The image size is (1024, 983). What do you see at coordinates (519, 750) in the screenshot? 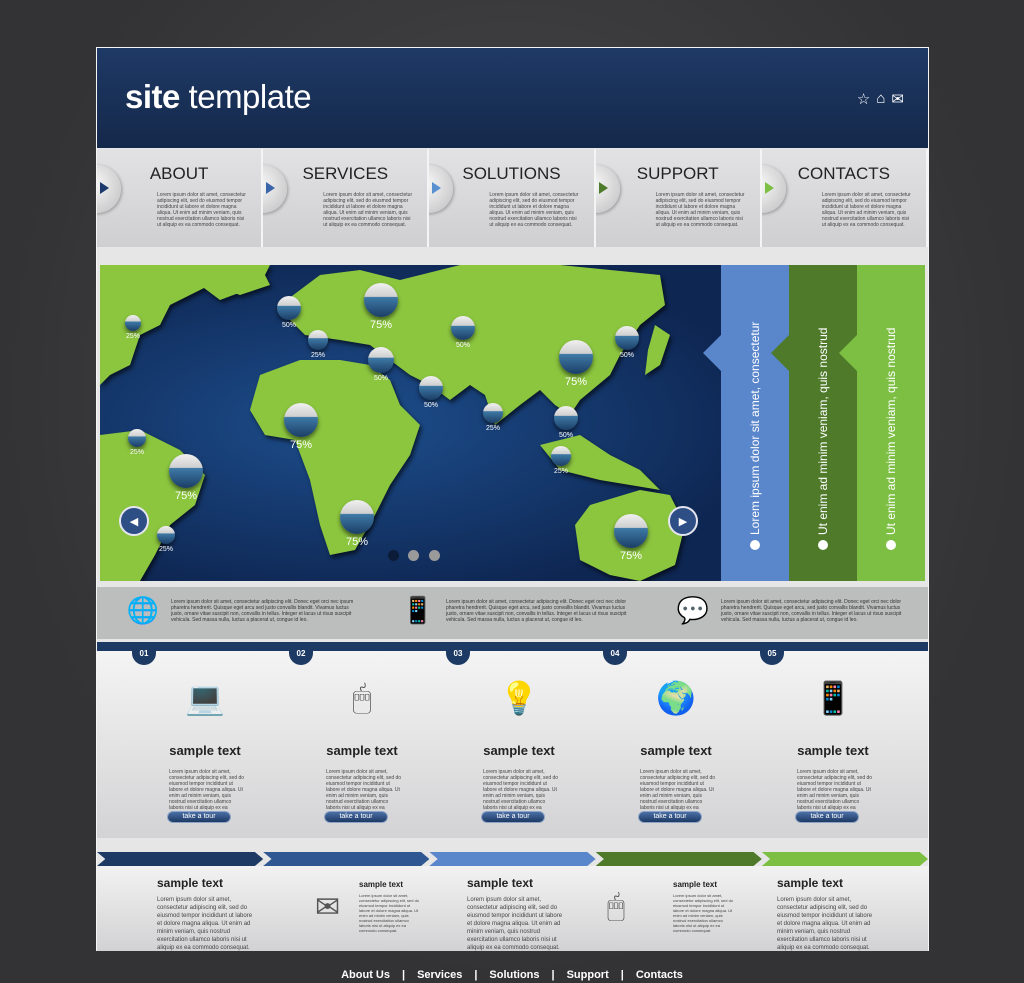
I see `feature-title: sample text` at bounding box center [519, 750].